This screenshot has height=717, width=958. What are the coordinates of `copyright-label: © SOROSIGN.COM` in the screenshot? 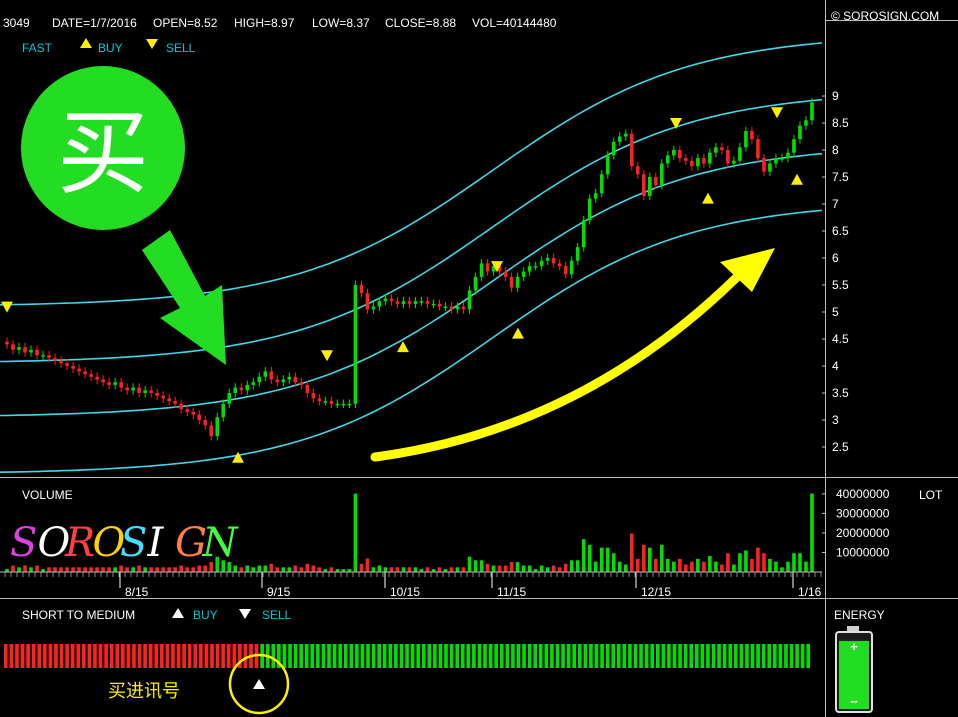 It's located at (885, 16).